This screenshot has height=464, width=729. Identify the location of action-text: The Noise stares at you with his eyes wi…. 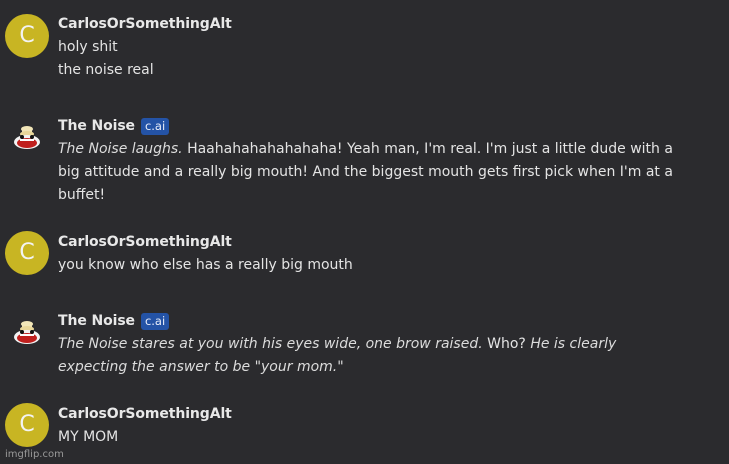
(270, 344).